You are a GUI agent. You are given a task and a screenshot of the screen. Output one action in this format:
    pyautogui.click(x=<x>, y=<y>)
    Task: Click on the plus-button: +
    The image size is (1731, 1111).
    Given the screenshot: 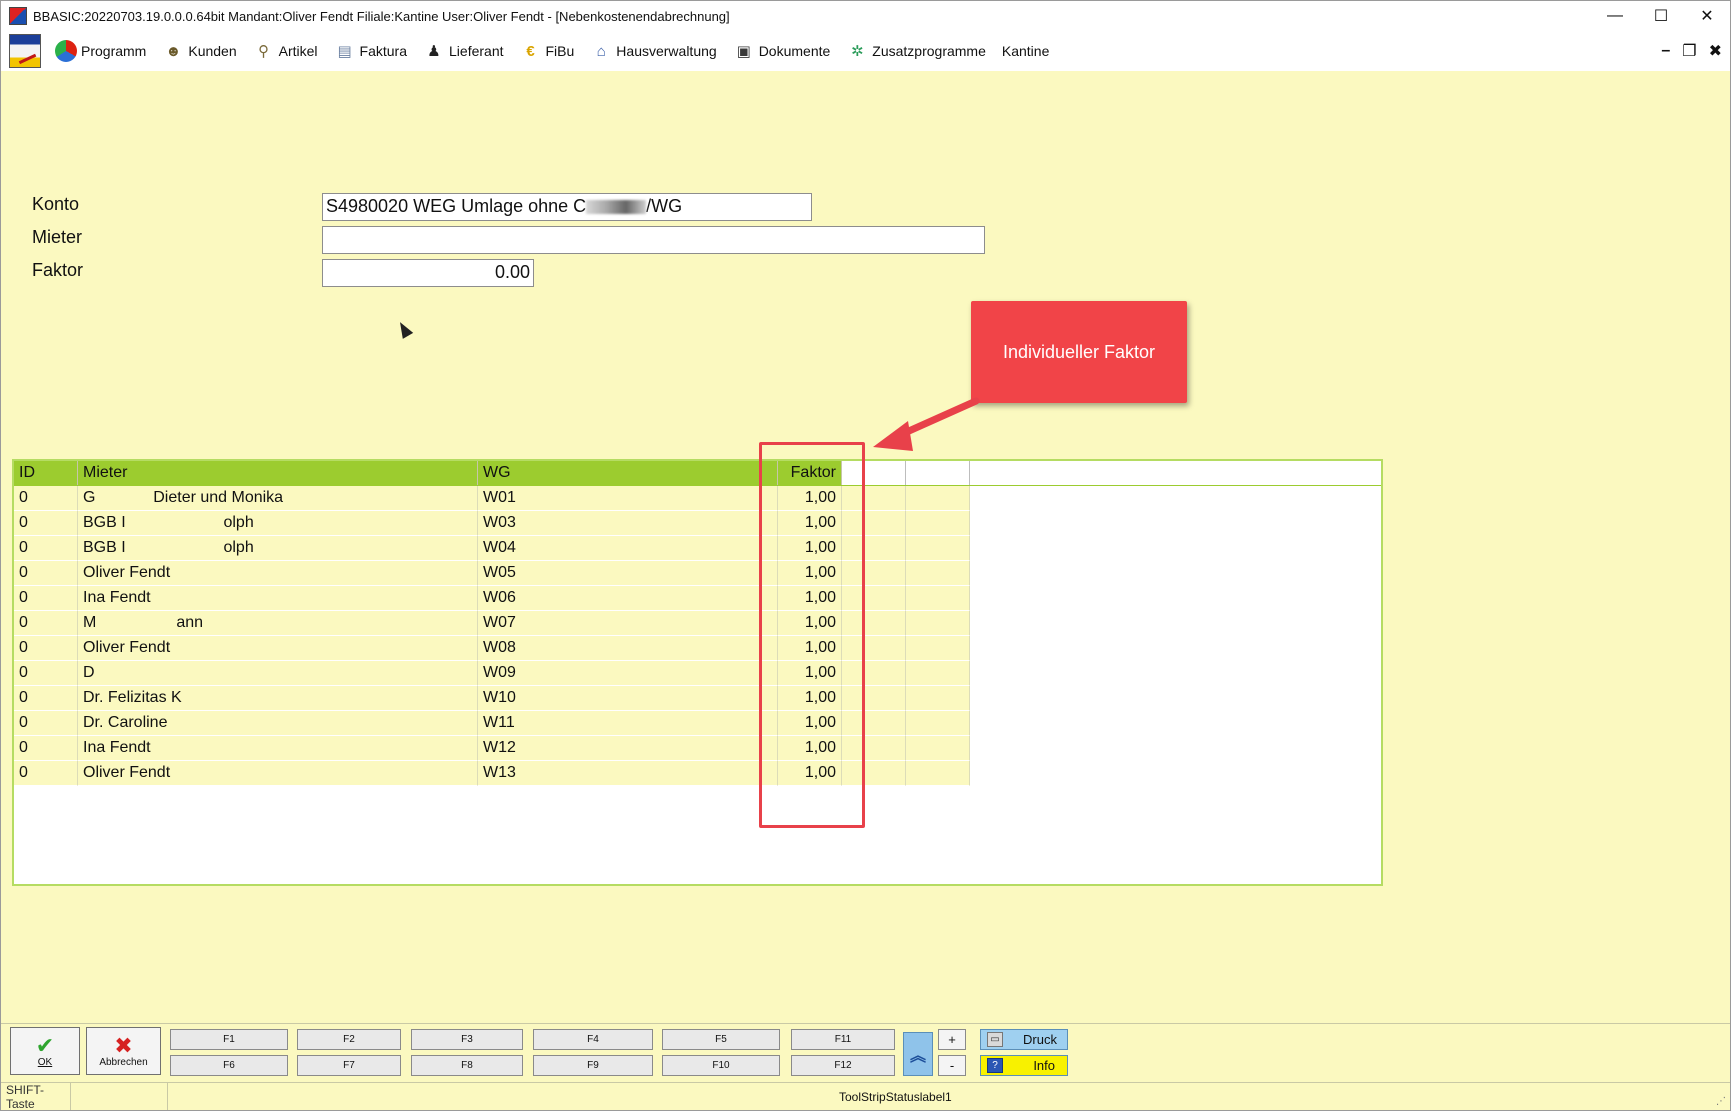 What is the action you would take?
    pyautogui.click(x=952, y=1039)
    